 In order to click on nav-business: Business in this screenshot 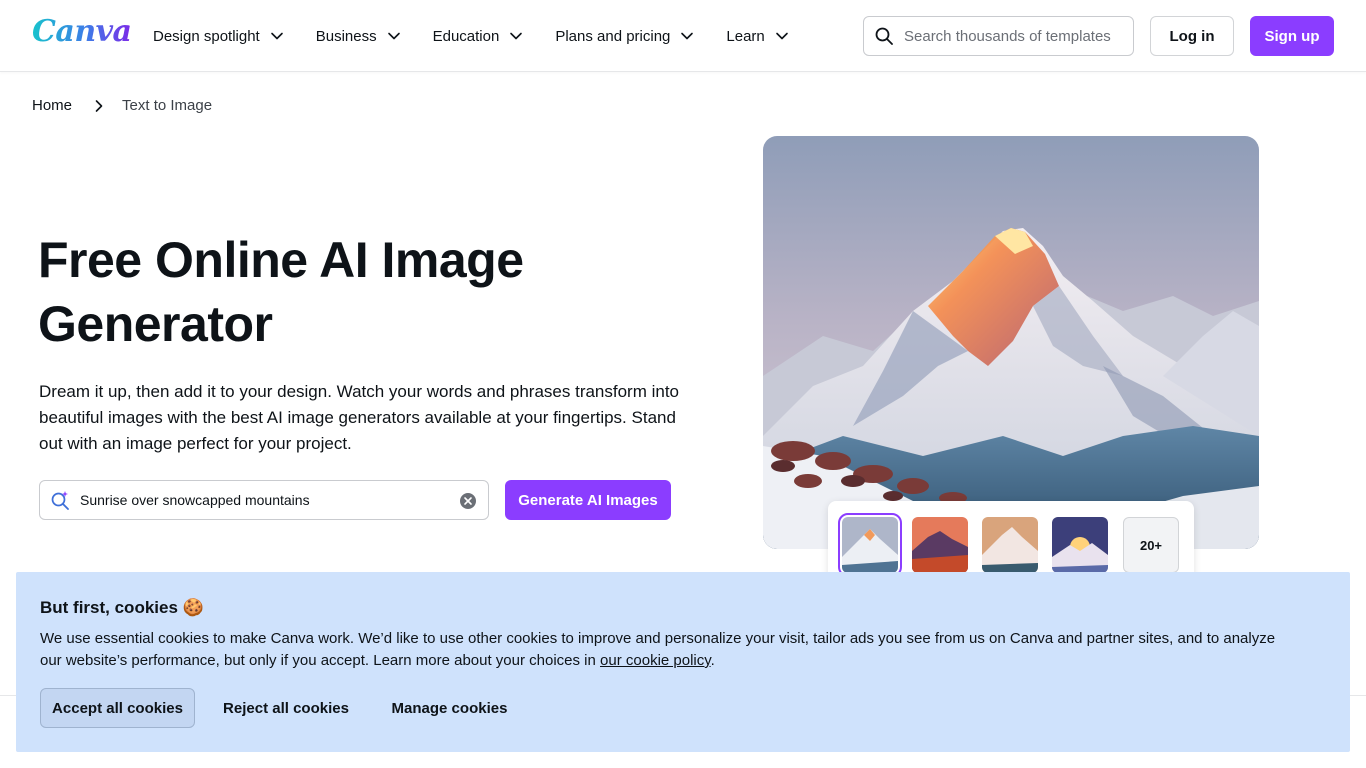, I will do `click(358, 36)`.